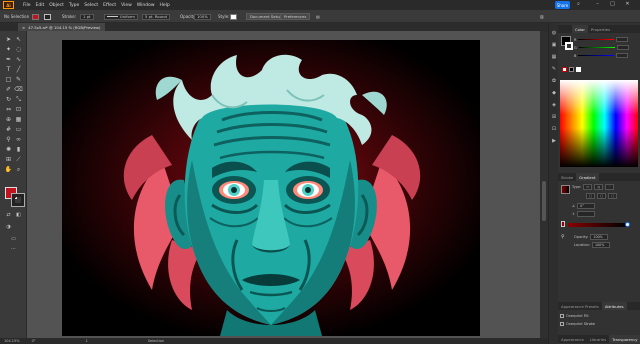 The width and height of the screenshot is (640, 344). Describe the element at coordinates (295, 16) in the screenshot. I see `preferences-button: Preferences` at that location.